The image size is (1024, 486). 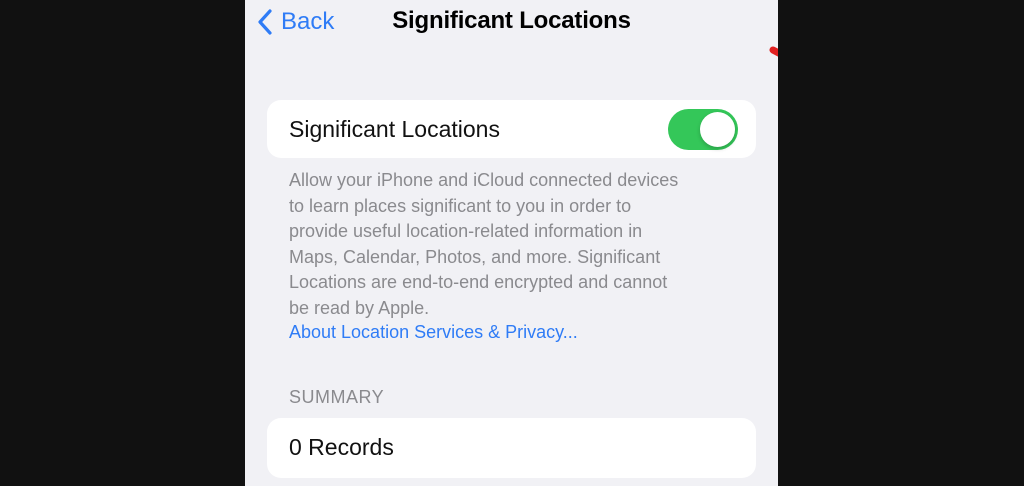 What do you see at coordinates (511, 448) in the screenshot?
I see `records-row: 0 Records` at bounding box center [511, 448].